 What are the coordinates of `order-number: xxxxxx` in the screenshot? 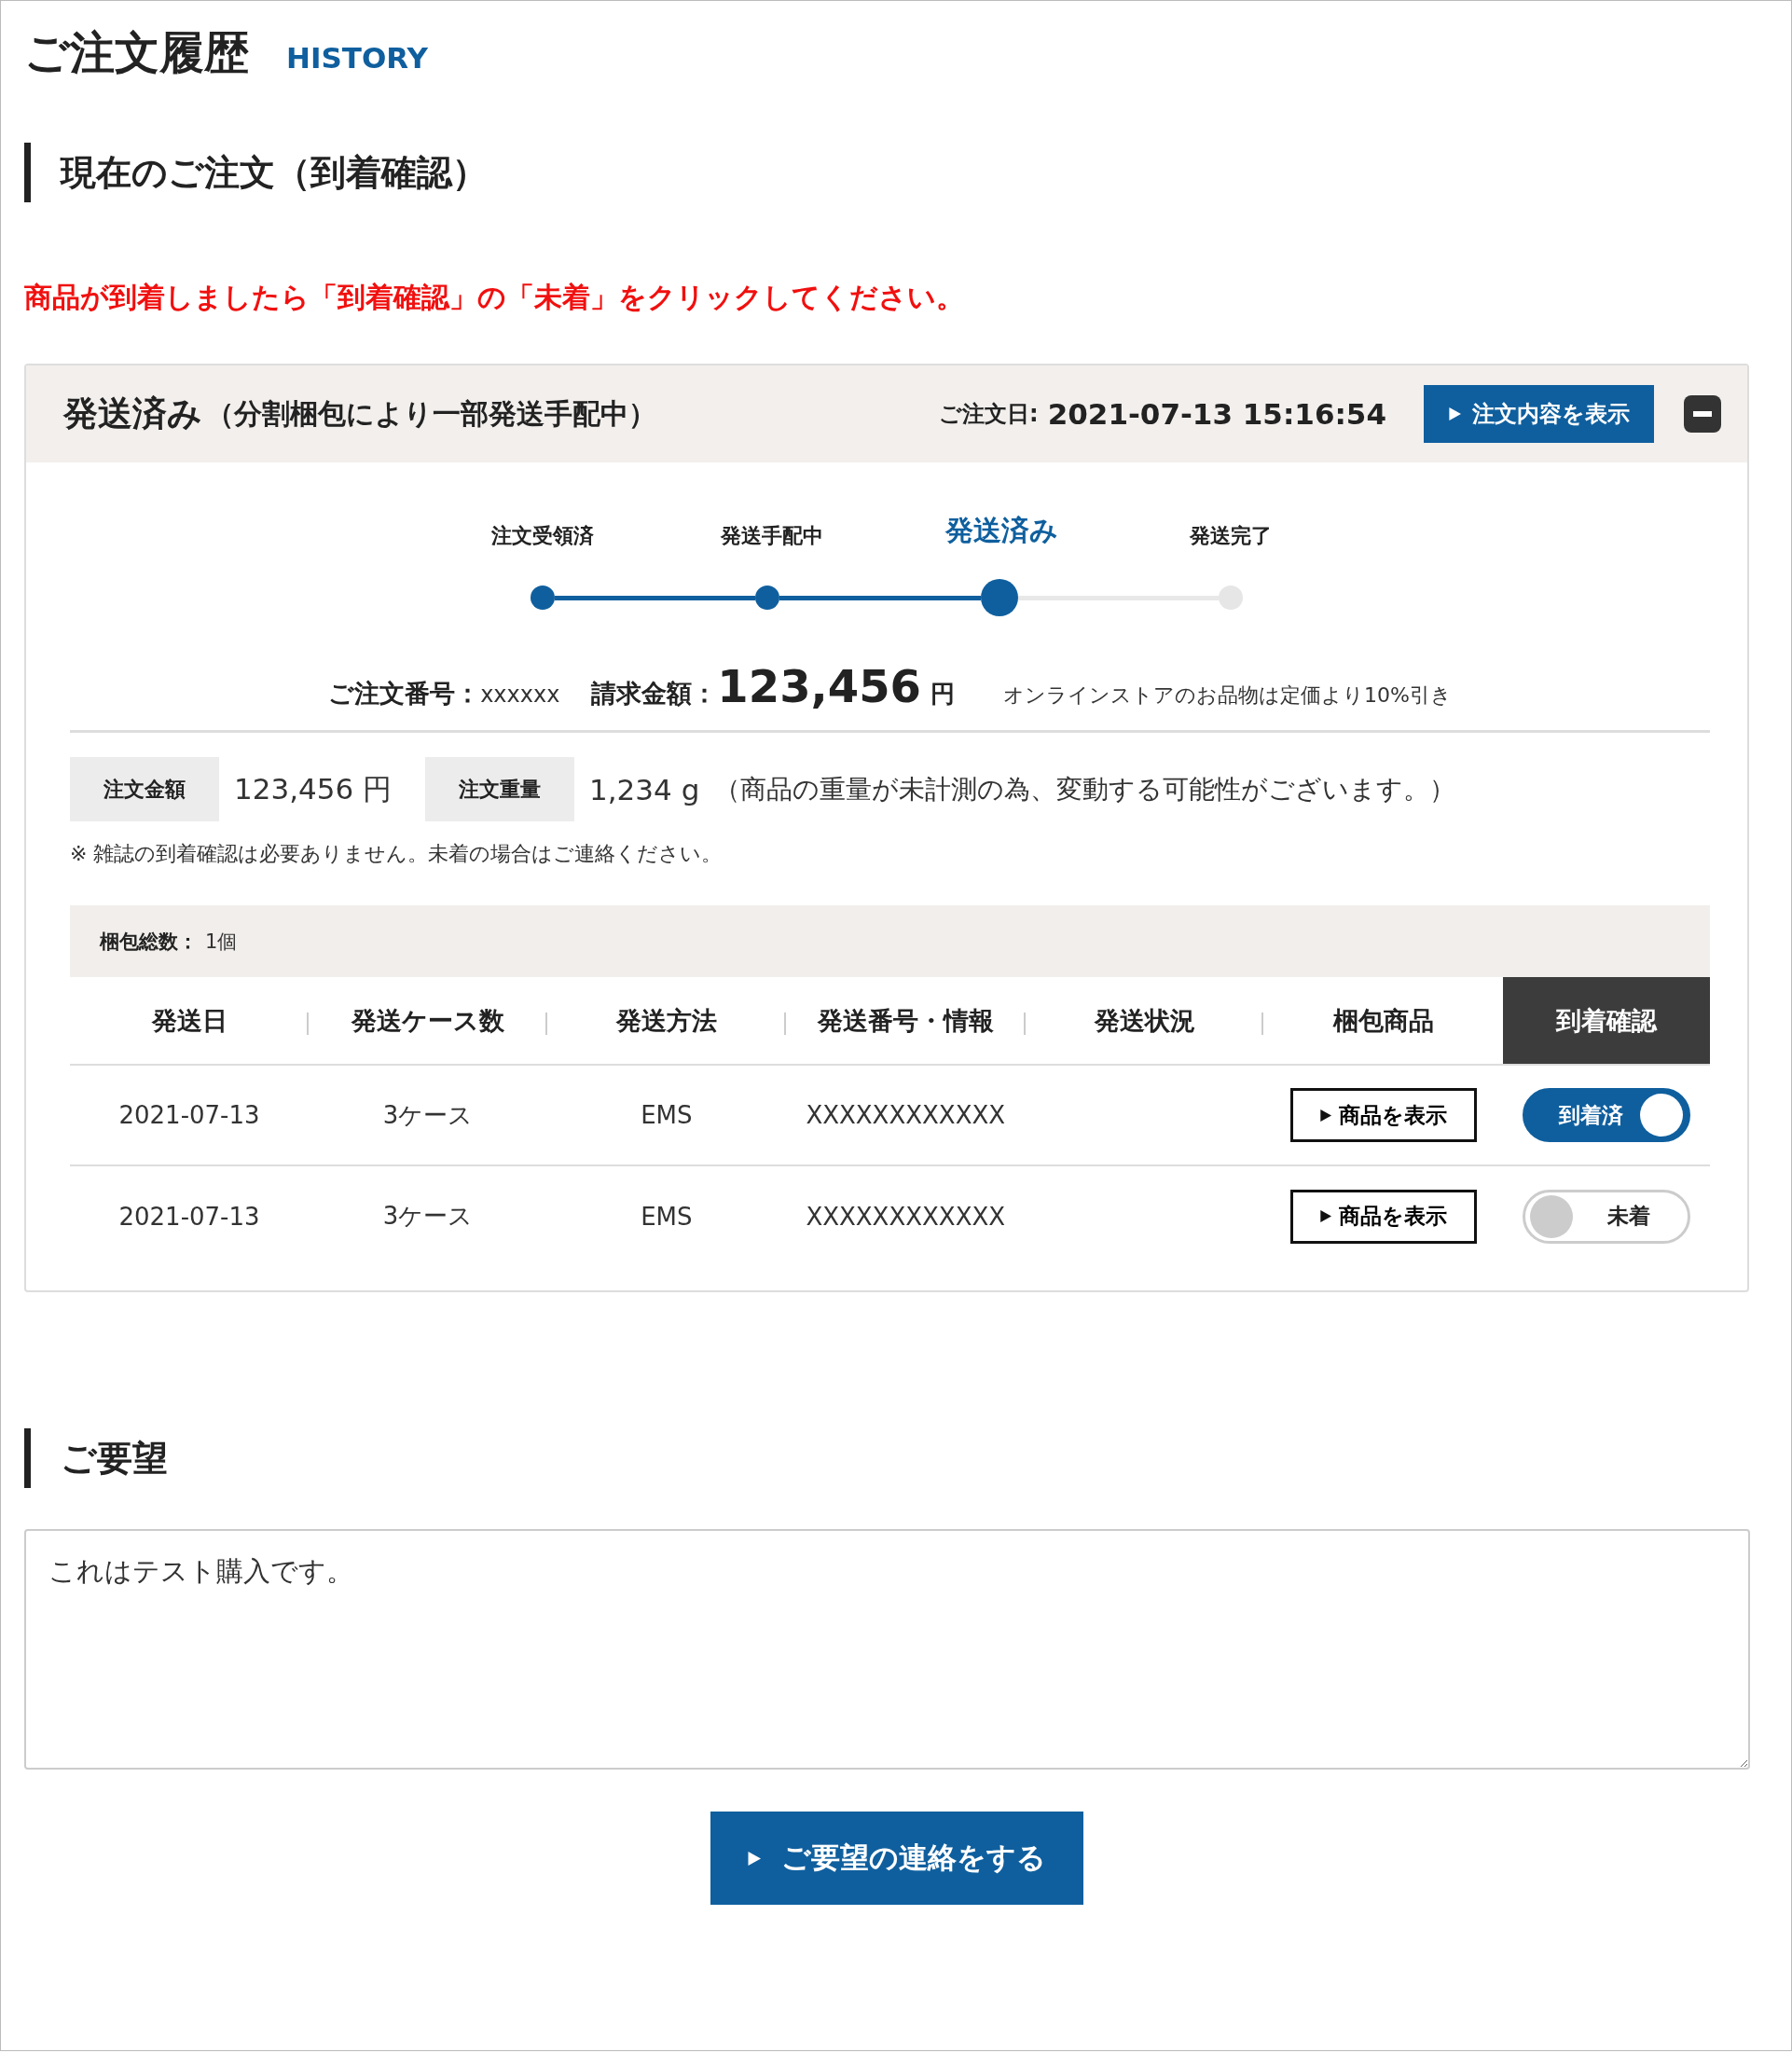 It's located at (520, 695).